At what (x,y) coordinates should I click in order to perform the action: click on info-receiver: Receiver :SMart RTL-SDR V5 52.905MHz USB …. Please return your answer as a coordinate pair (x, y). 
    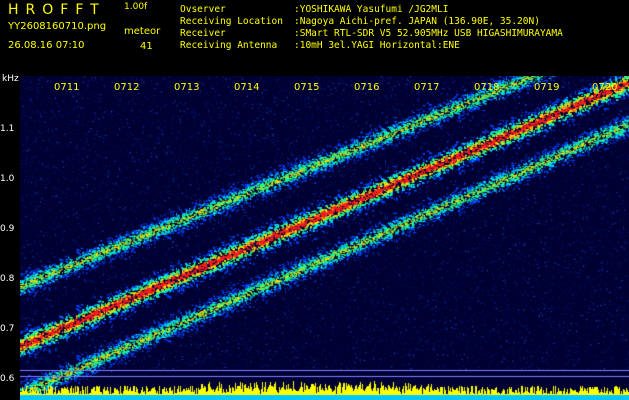
    Looking at the image, I should click on (371, 33).